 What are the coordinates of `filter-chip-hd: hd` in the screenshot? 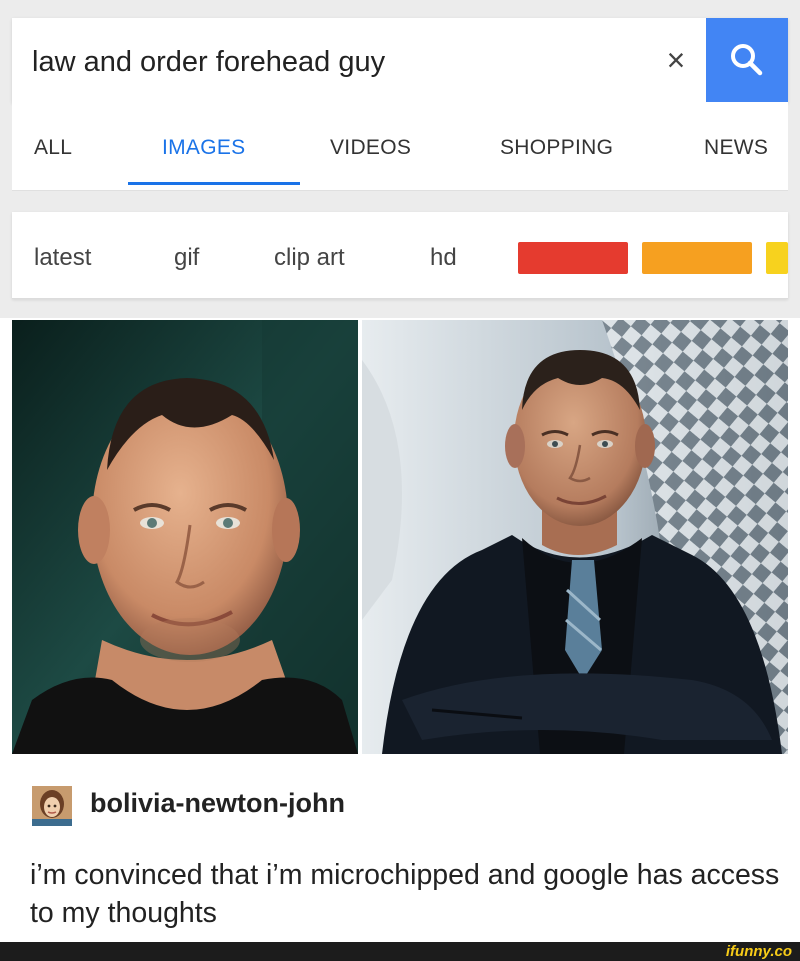 It's located at (443, 258).